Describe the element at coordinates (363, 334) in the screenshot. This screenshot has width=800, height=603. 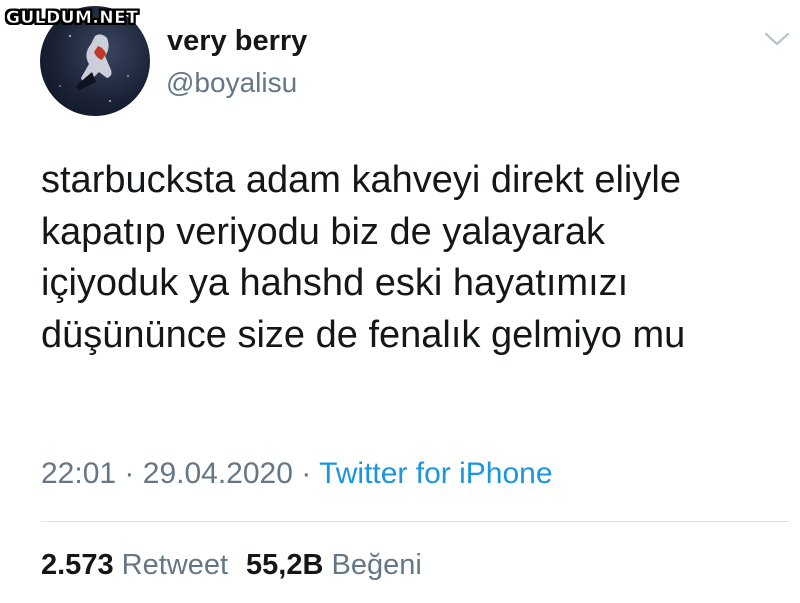
I see `tweet-text-line: düşününce size de fenalık gelmiyo mu` at that location.